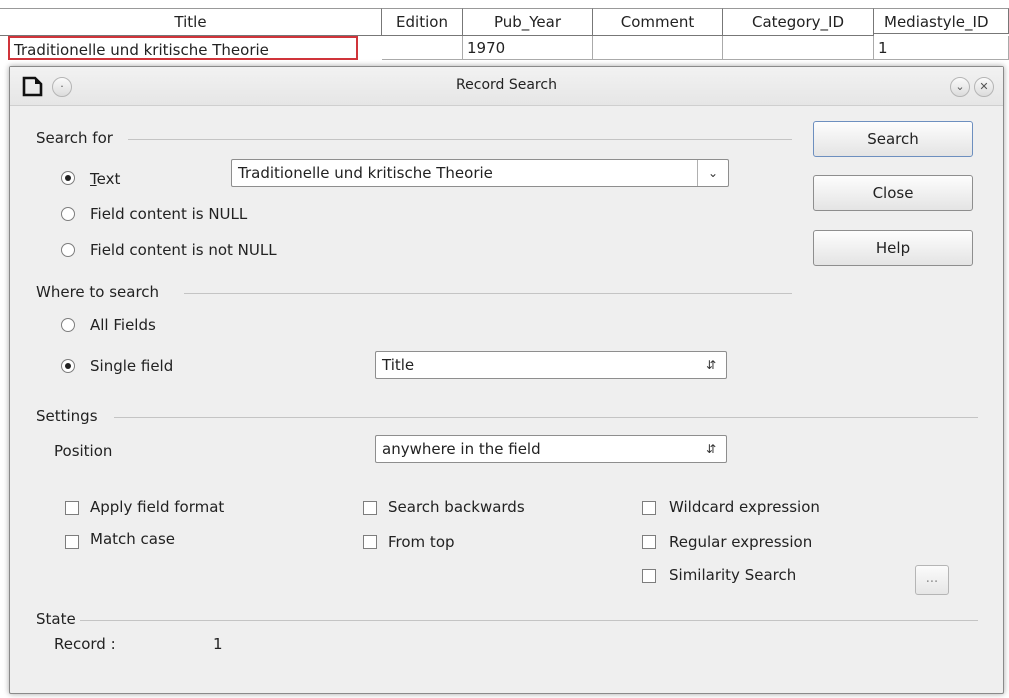  Describe the element at coordinates (744, 507) in the screenshot. I see `wildcard-expression-label: Wildcard expression` at that location.